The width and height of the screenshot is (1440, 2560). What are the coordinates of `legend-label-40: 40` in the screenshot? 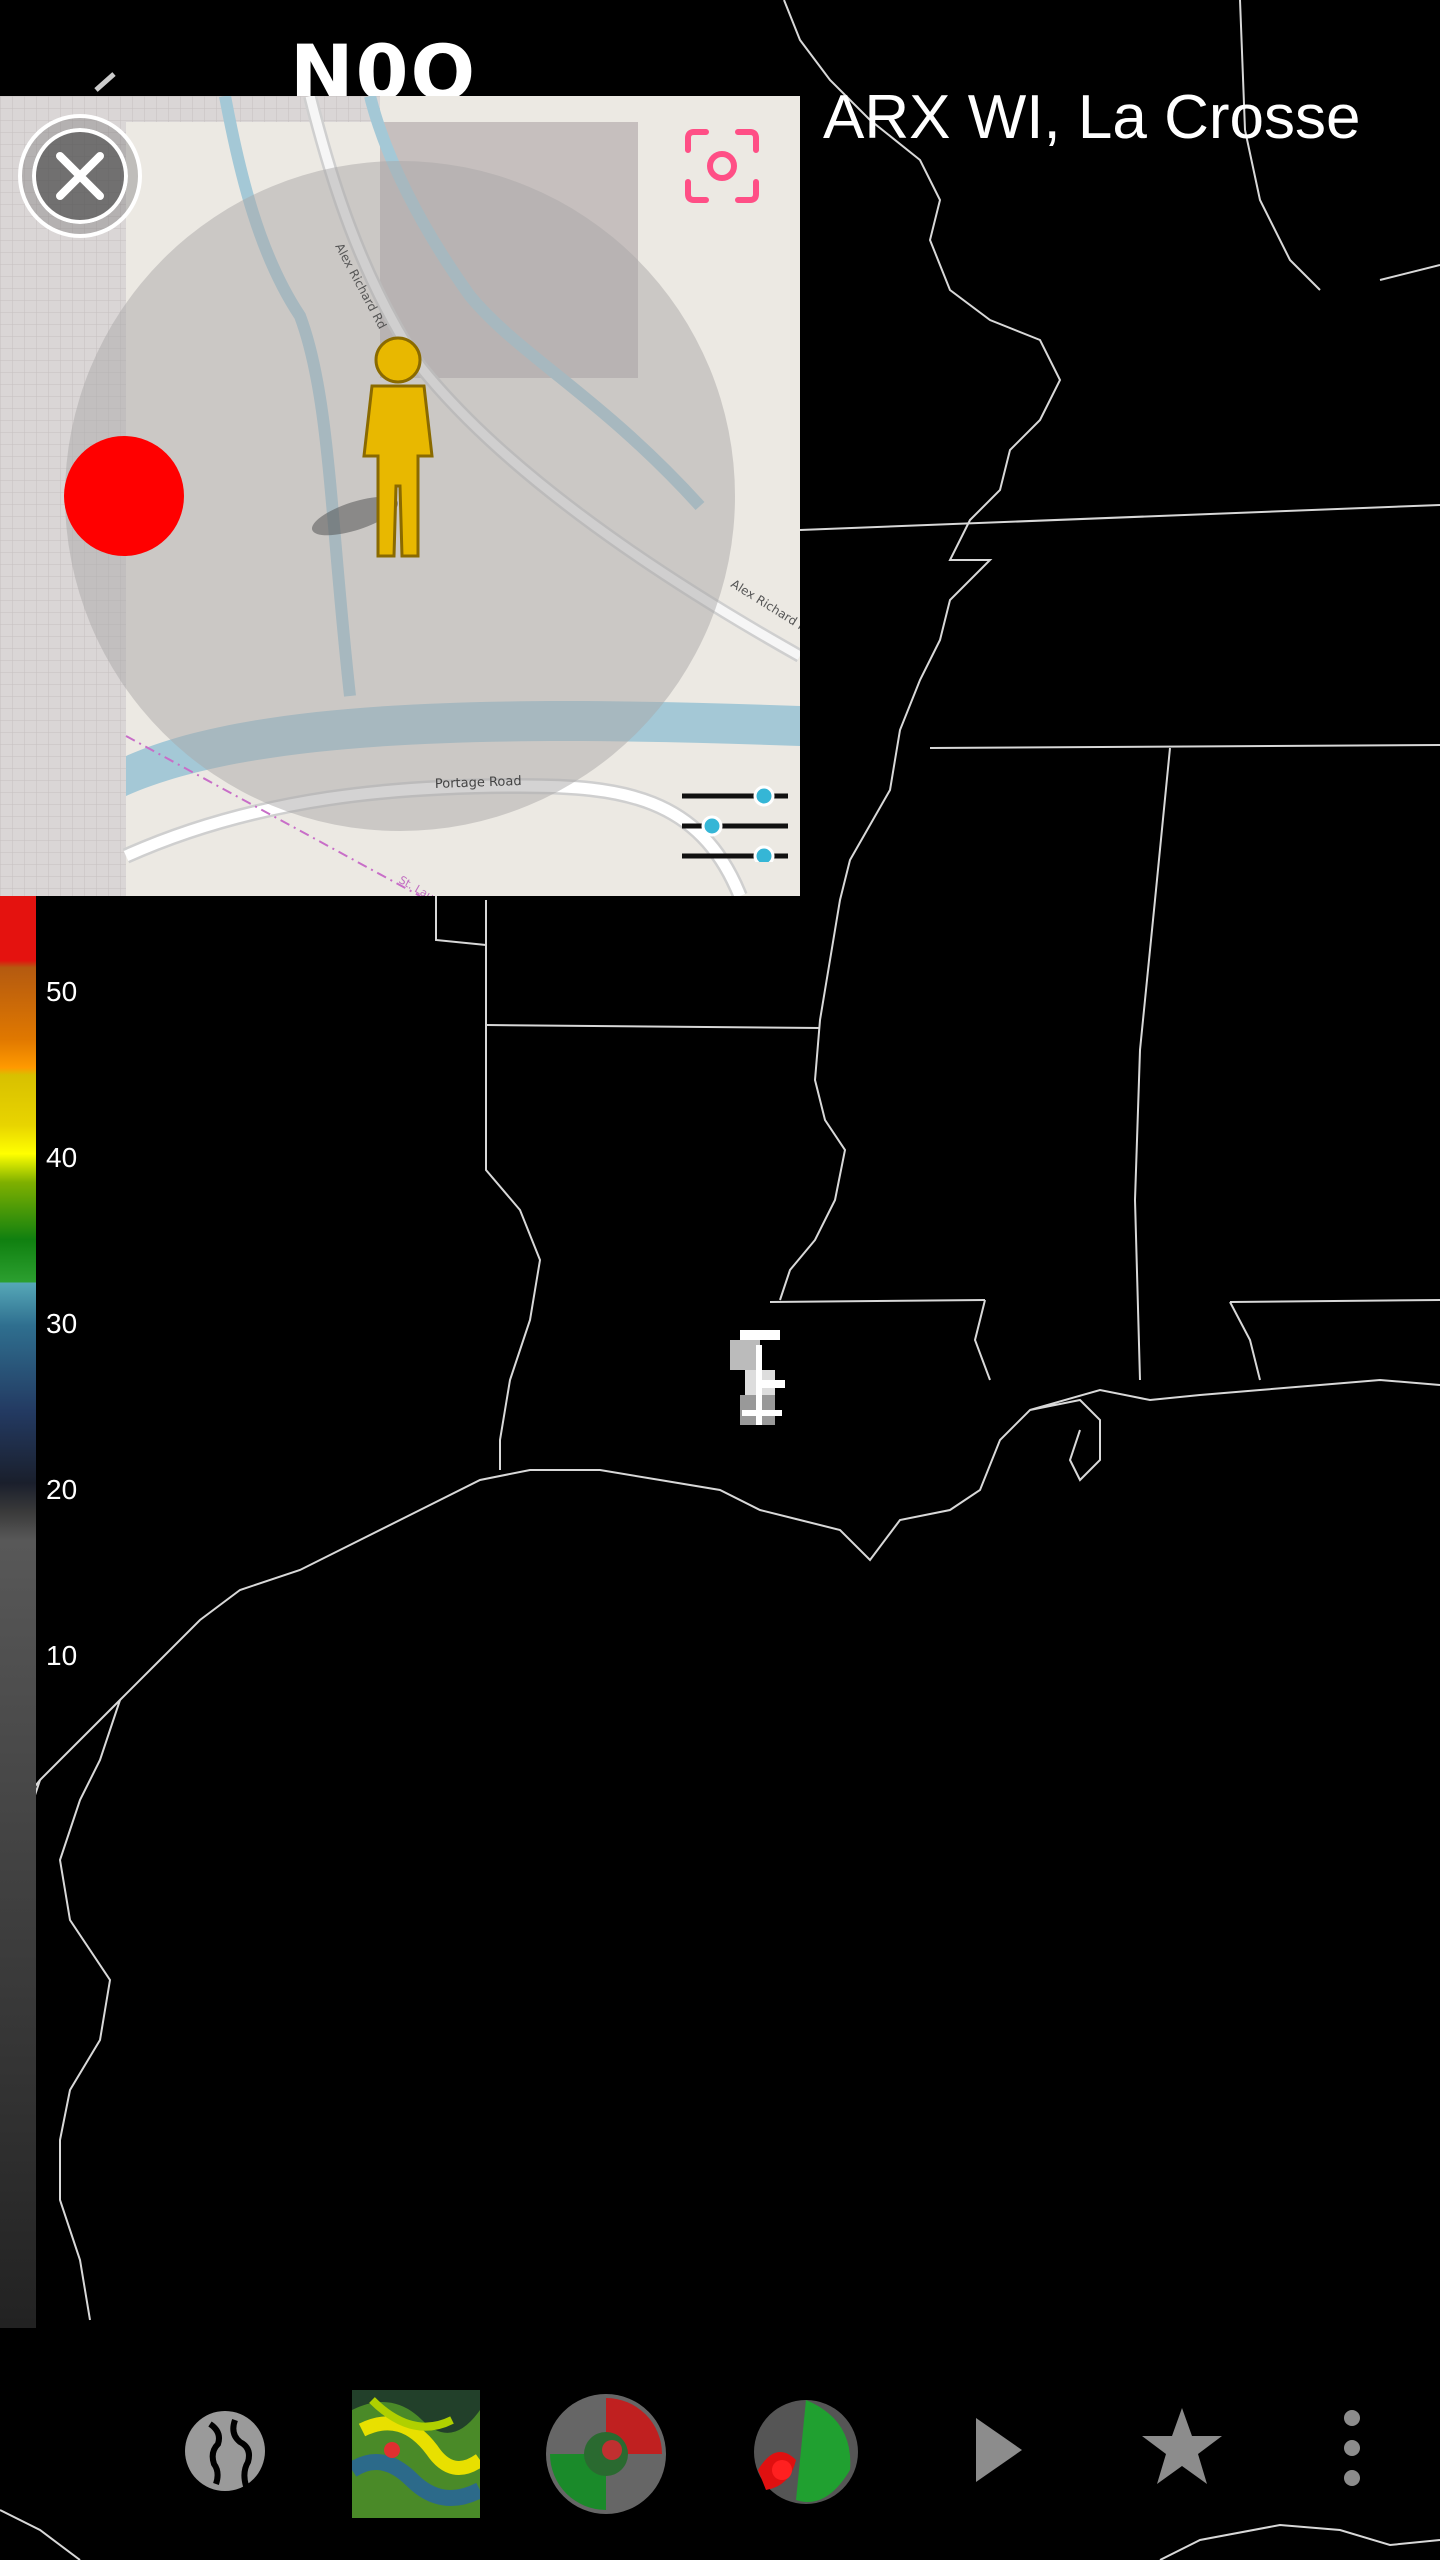 It's located at (62, 1157).